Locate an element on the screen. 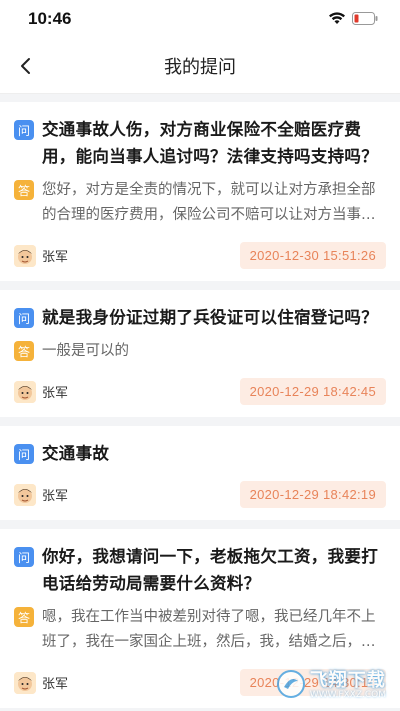 The width and height of the screenshot is (400, 711). nav-bar: 我的提问 is located at coordinates (200, 66).